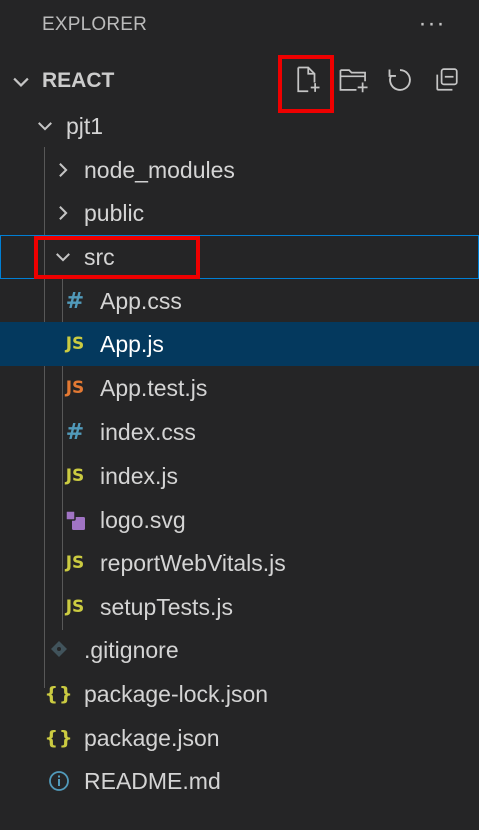 This screenshot has height=830, width=479. Describe the element at coordinates (95, 24) in the screenshot. I see `explorer-title: EXPLORER` at that location.